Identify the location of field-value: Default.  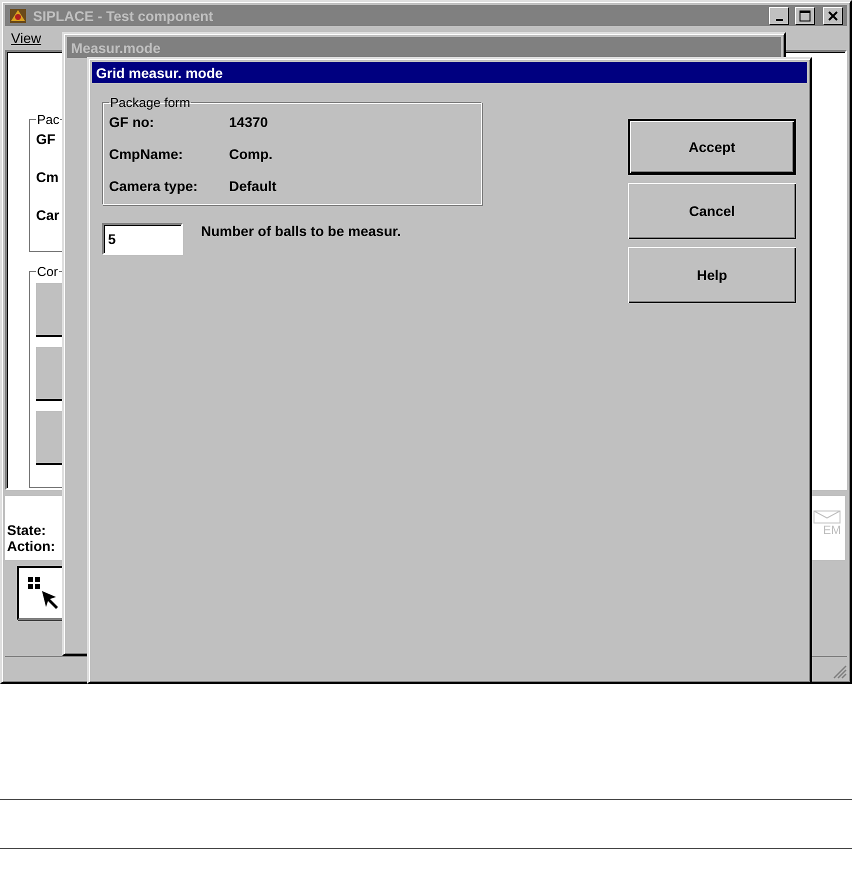
(253, 186).